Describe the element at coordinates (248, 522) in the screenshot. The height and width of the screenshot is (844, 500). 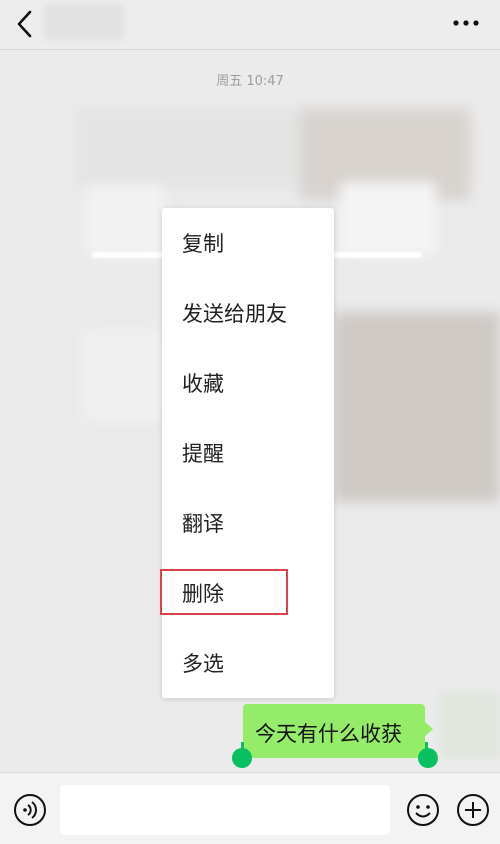
I see `menu-item-translate: 翻译` at that location.